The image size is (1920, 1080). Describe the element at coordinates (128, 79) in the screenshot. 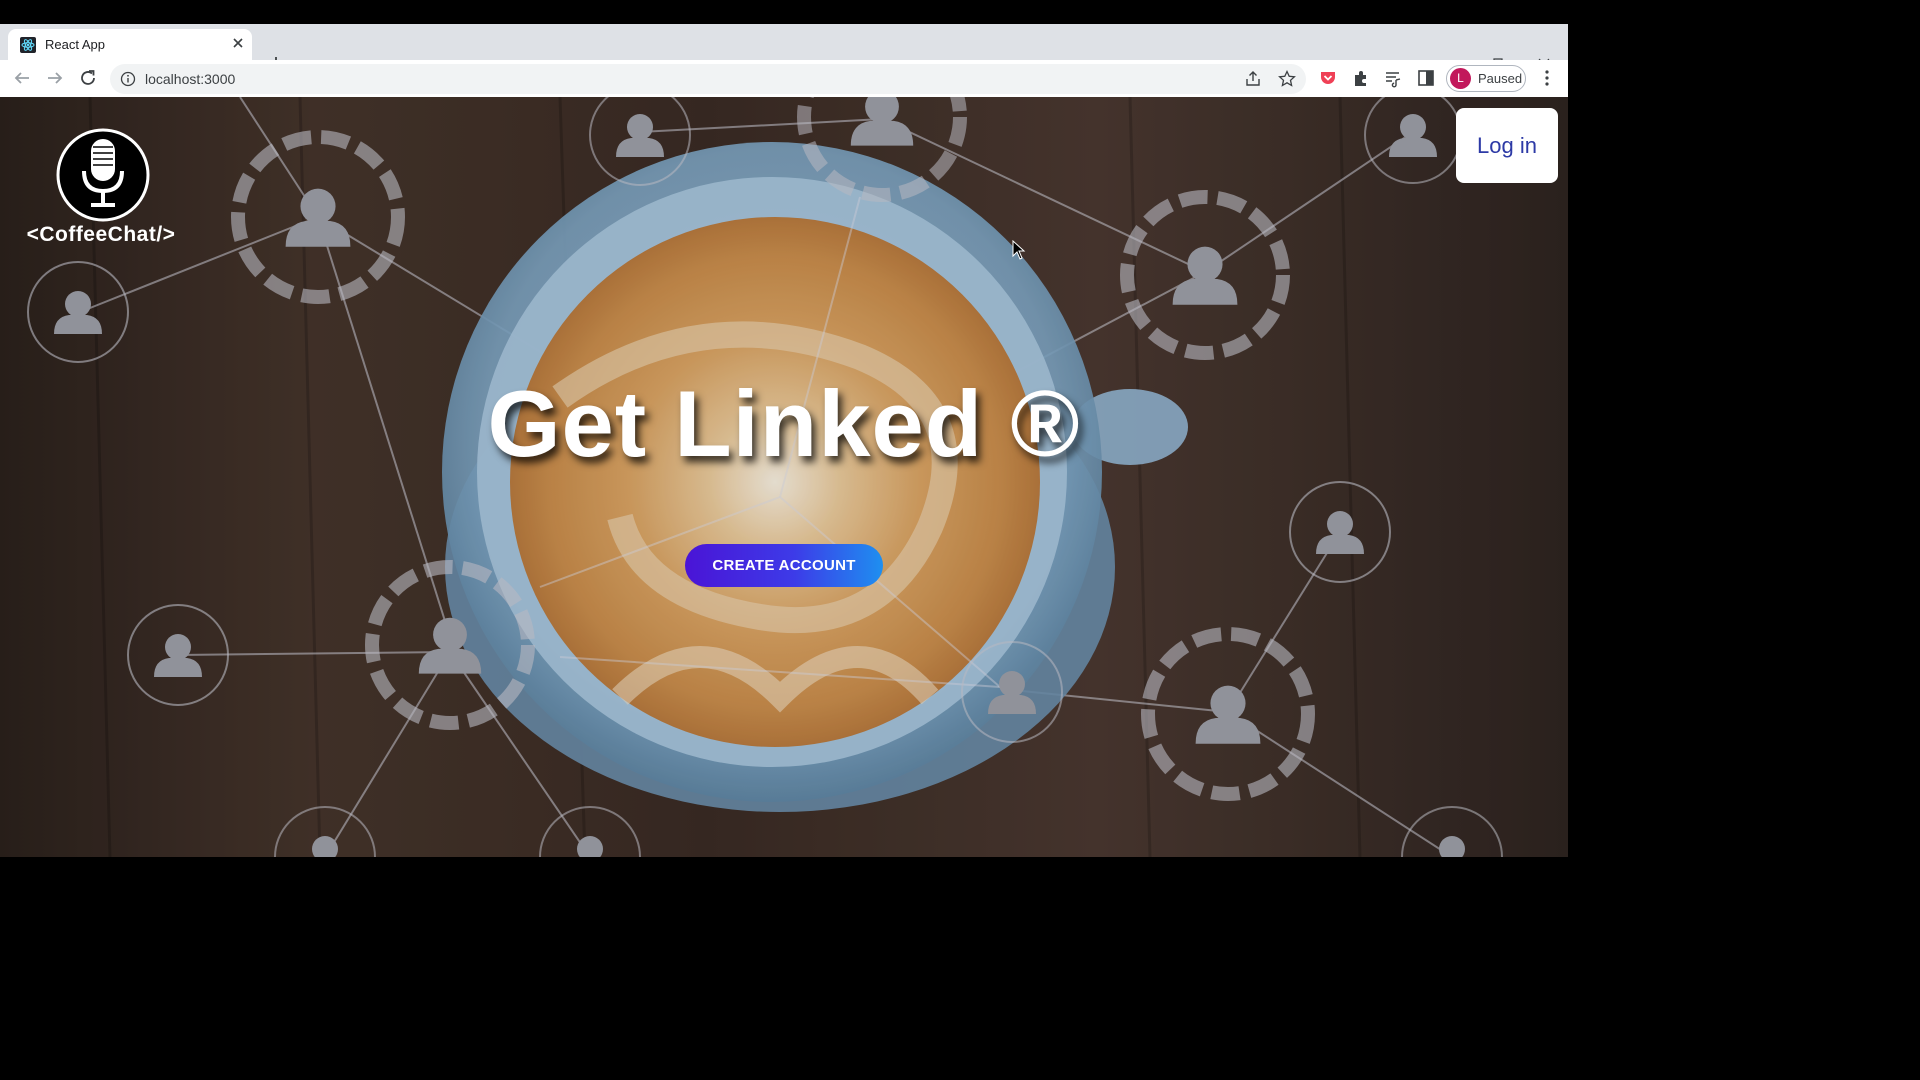

I see `site-info-icon` at that location.